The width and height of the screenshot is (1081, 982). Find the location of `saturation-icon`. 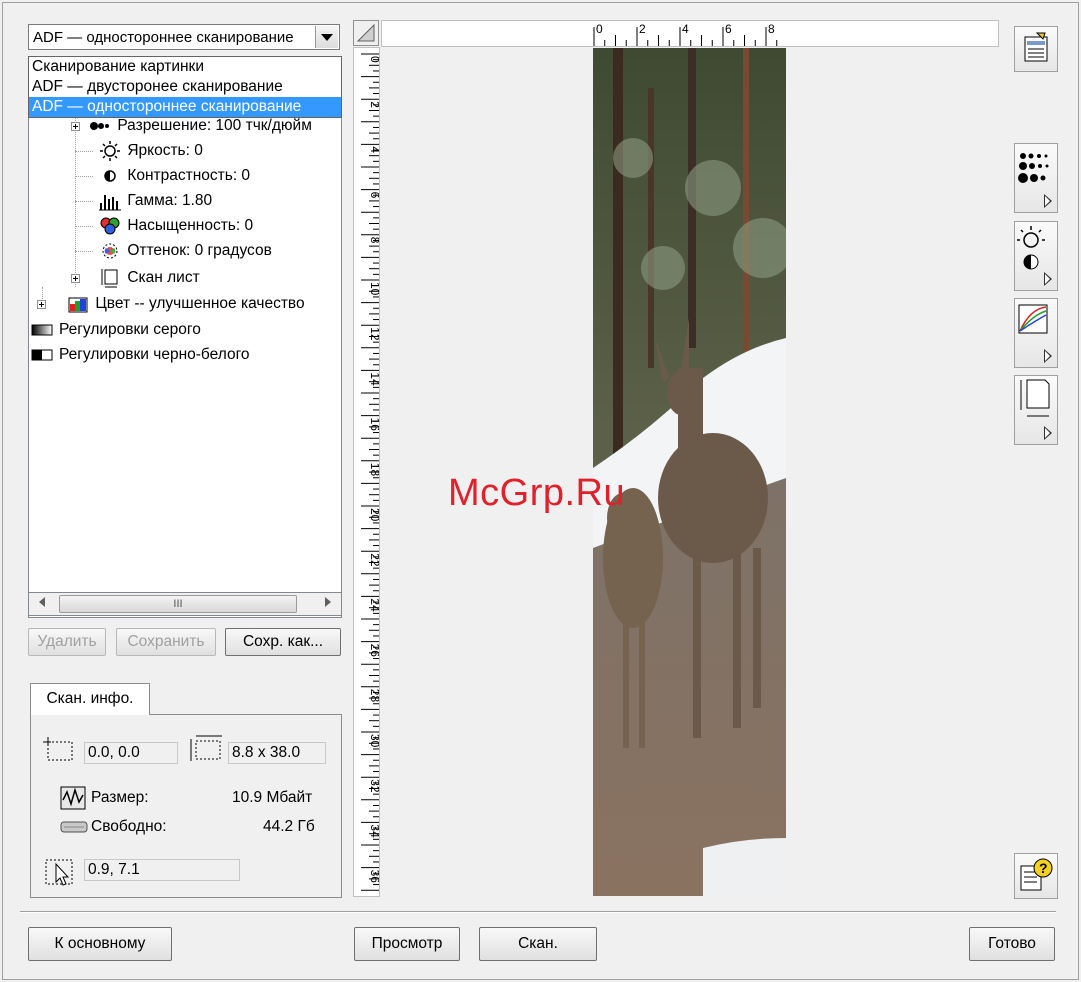

saturation-icon is located at coordinates (110, 226).